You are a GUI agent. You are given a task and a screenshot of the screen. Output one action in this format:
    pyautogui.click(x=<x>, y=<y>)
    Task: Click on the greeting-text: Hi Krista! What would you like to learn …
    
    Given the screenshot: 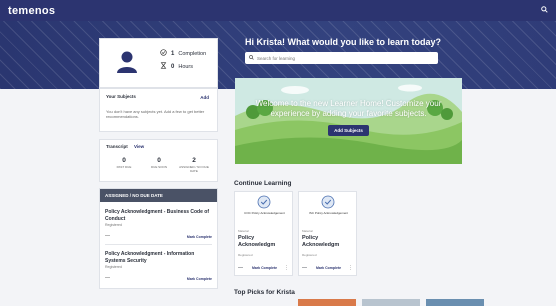 What is the action you would take?
    pyautogui.click(x=343, y=42)
    